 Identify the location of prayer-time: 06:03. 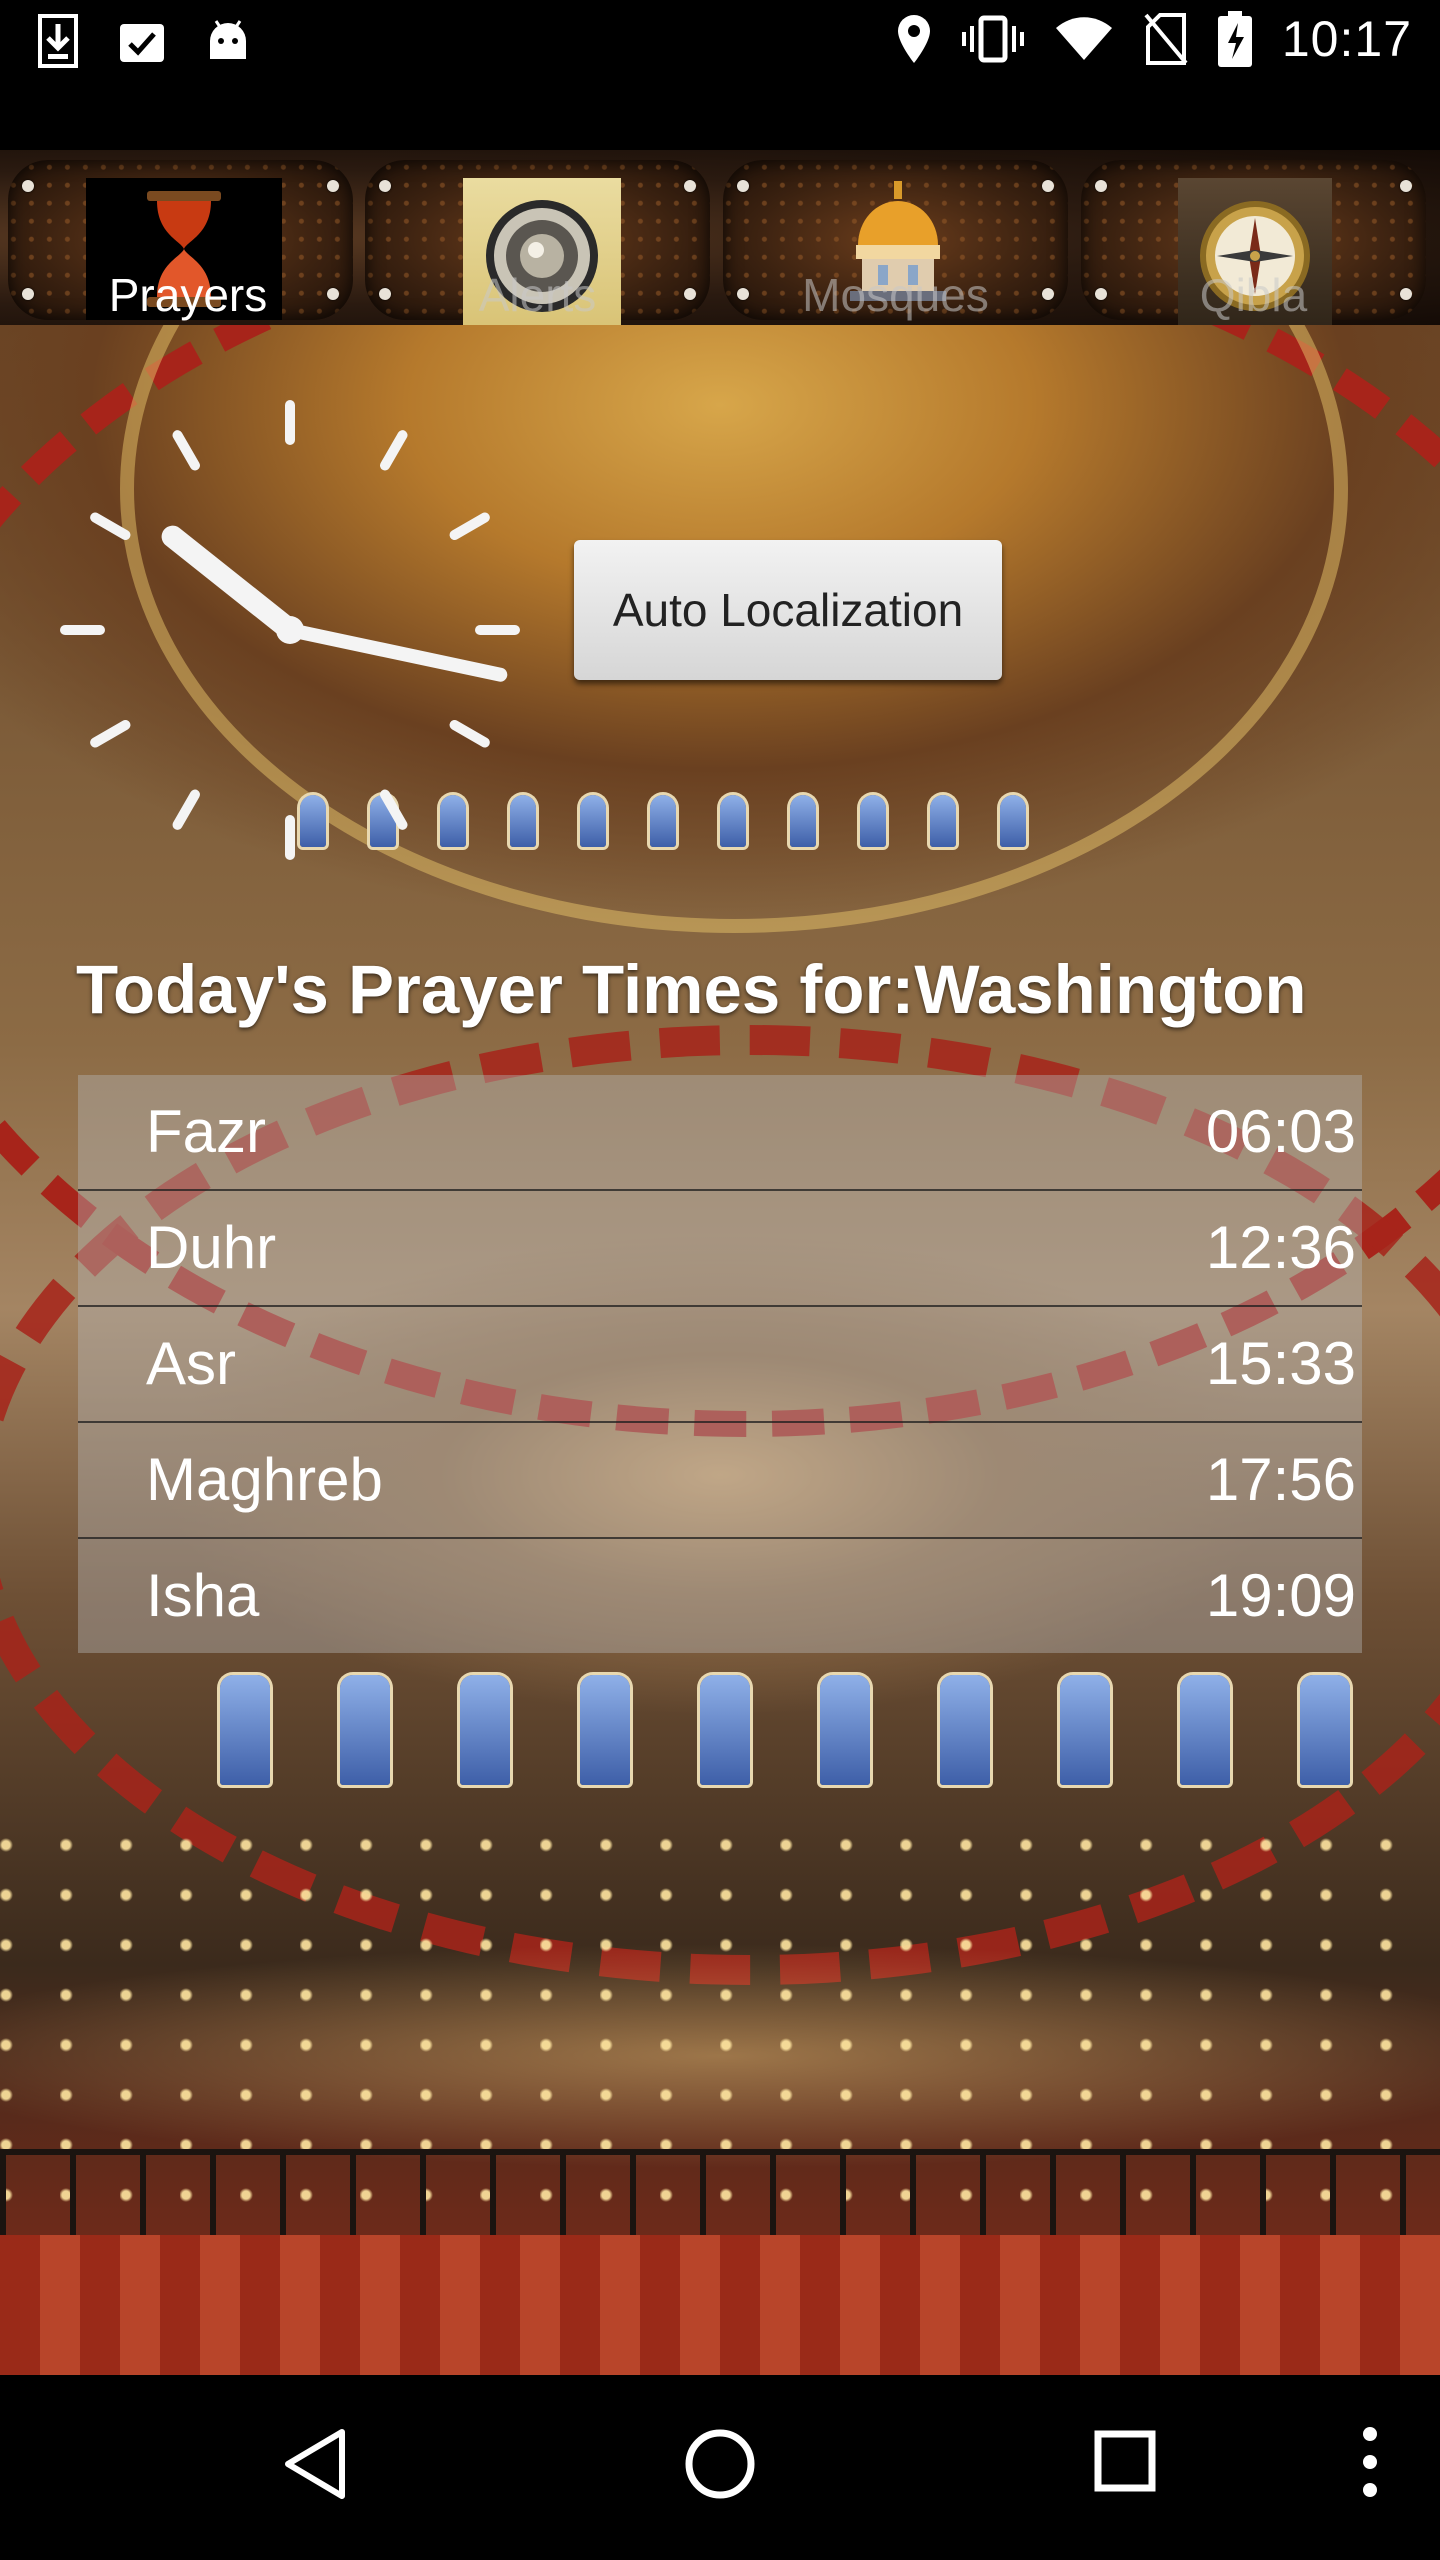
(1280, 1131).